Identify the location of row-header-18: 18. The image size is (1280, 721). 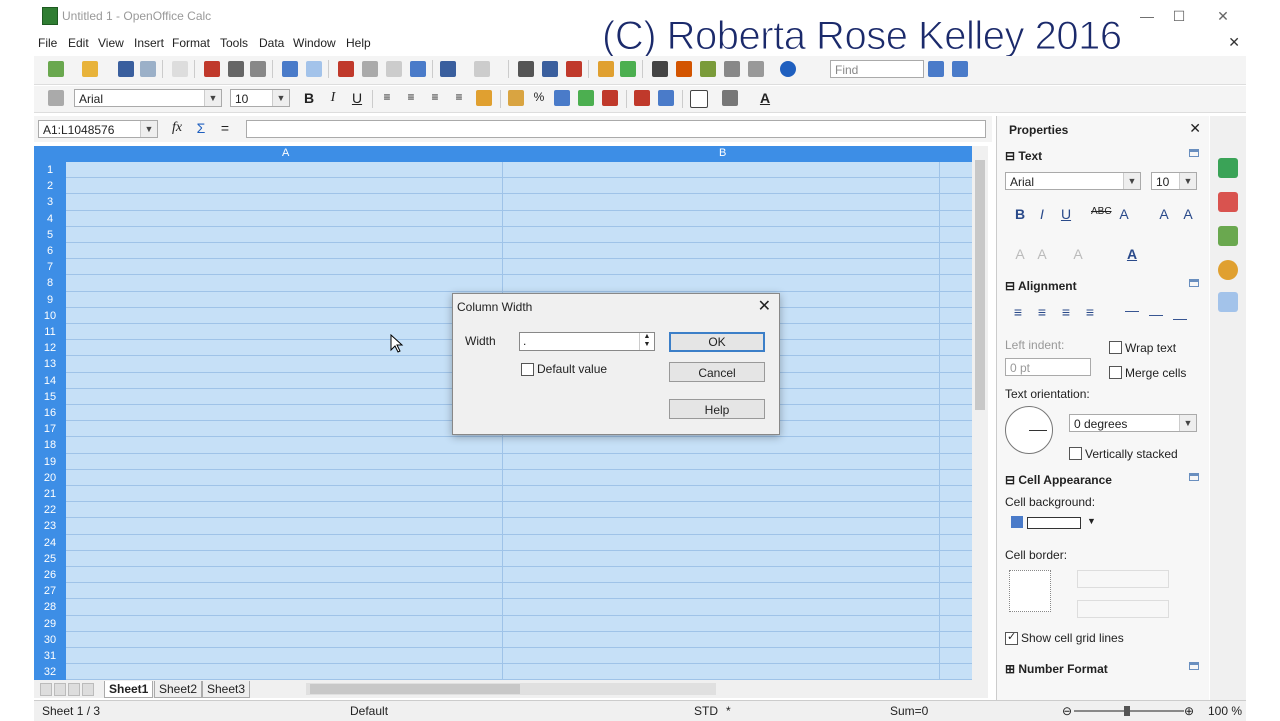
(50, 445).